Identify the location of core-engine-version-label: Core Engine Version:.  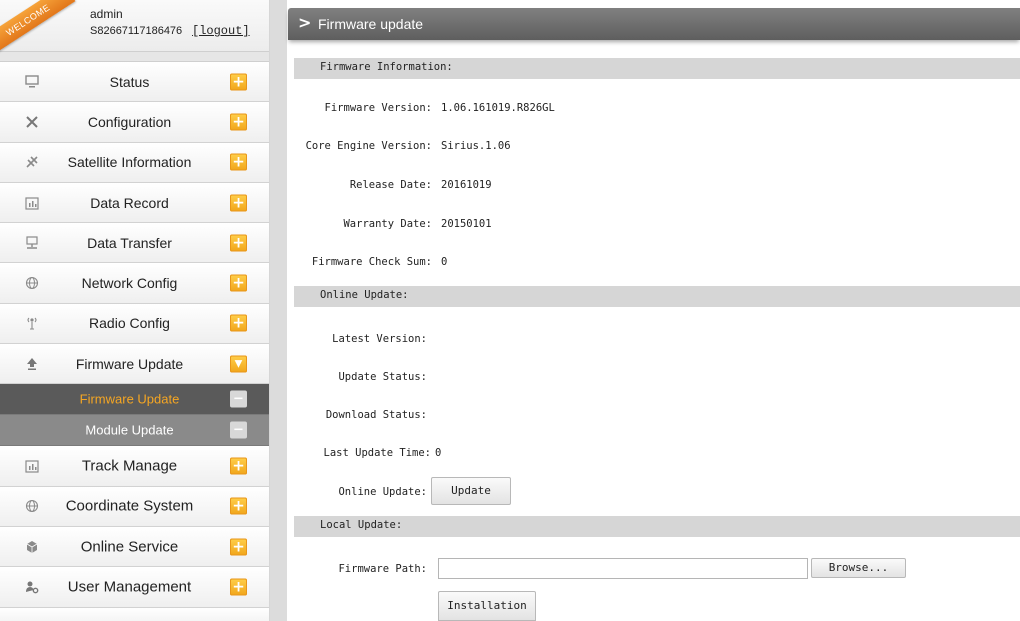
(368, 146).